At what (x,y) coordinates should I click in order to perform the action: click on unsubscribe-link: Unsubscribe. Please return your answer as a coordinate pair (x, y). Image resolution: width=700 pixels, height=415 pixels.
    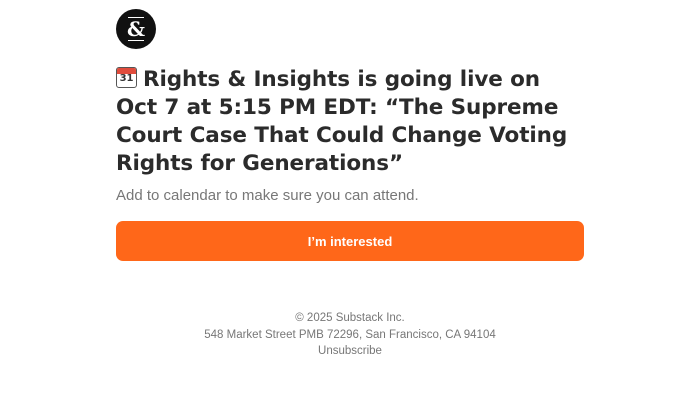
    Looking at the image, I should click on (350, 351).